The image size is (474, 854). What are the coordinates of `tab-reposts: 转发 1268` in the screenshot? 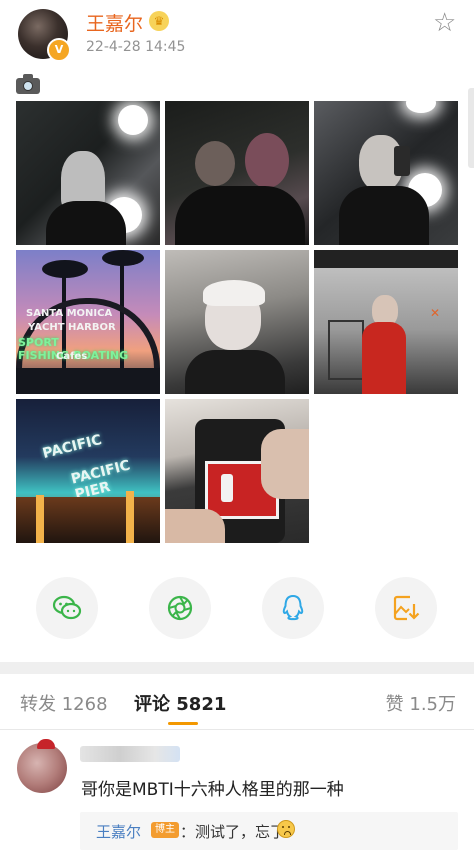 It's located at (64, 703).